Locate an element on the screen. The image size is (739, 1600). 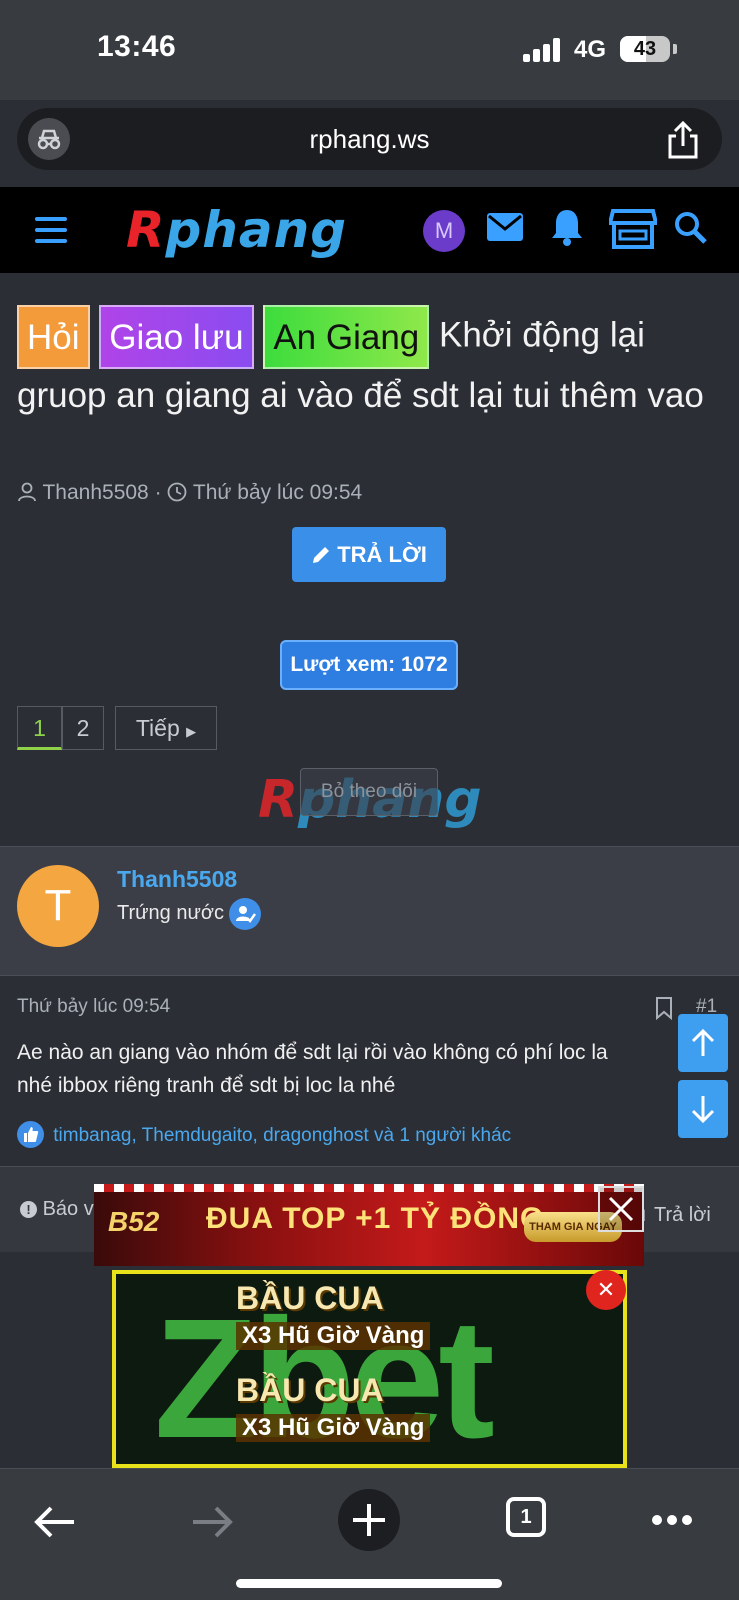
back-icon is located at coordinates (55, 1524).